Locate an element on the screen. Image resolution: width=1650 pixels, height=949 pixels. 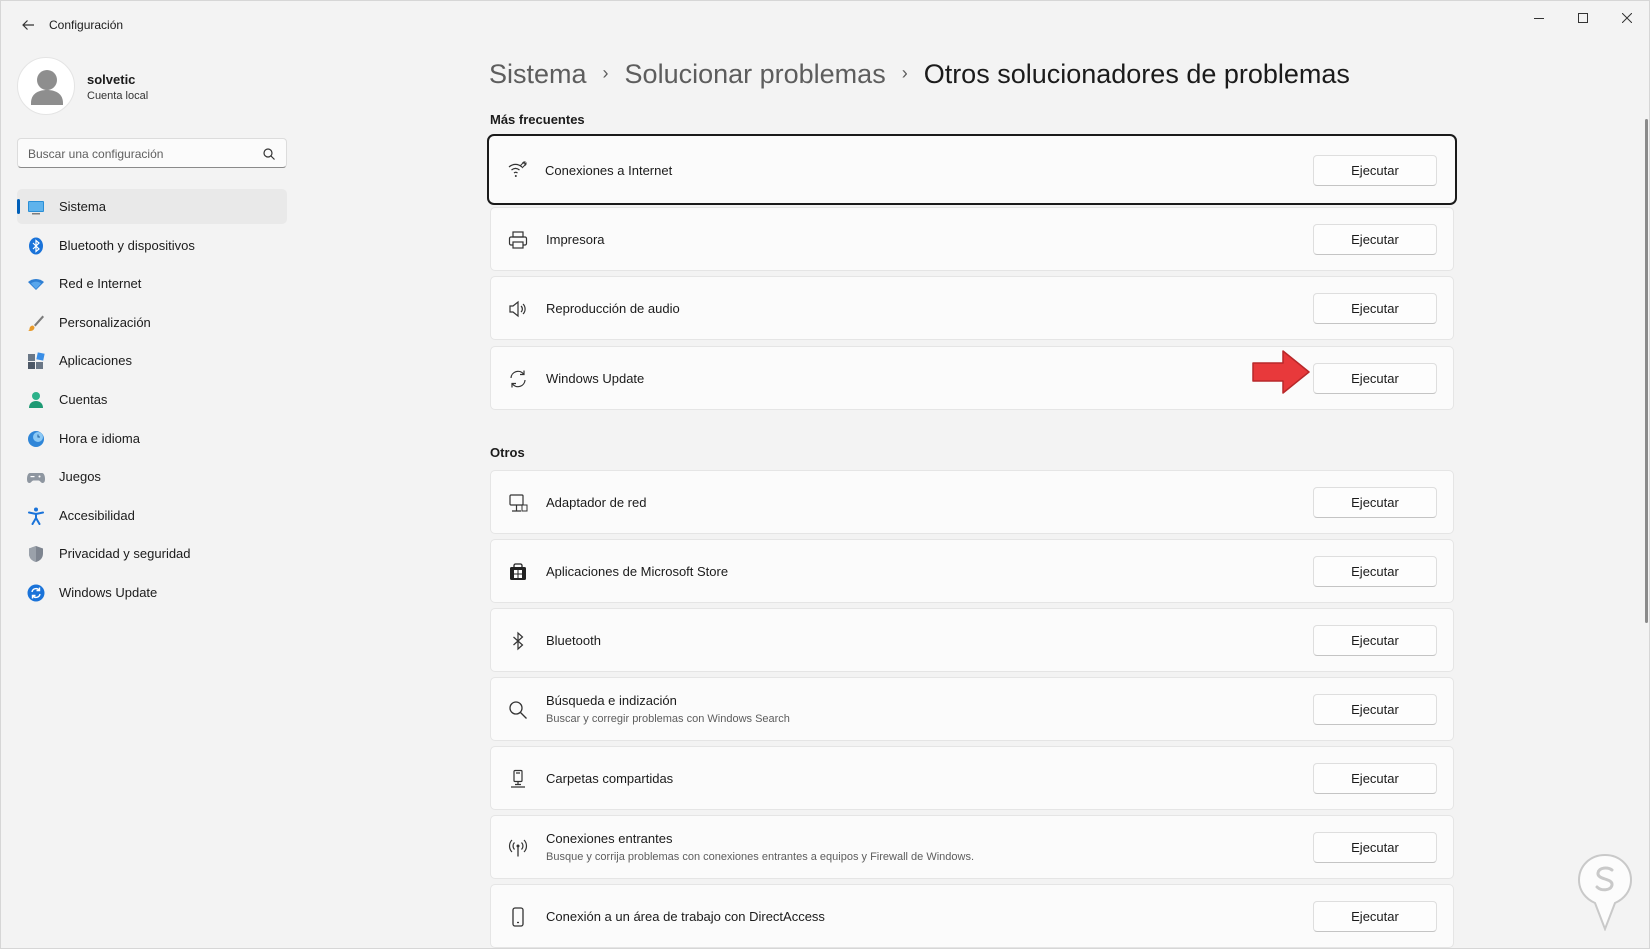
troubleshooter-store-apps: Aplicaciones de Microsoft Store Ejecutar is located at coordinates (972, 571).